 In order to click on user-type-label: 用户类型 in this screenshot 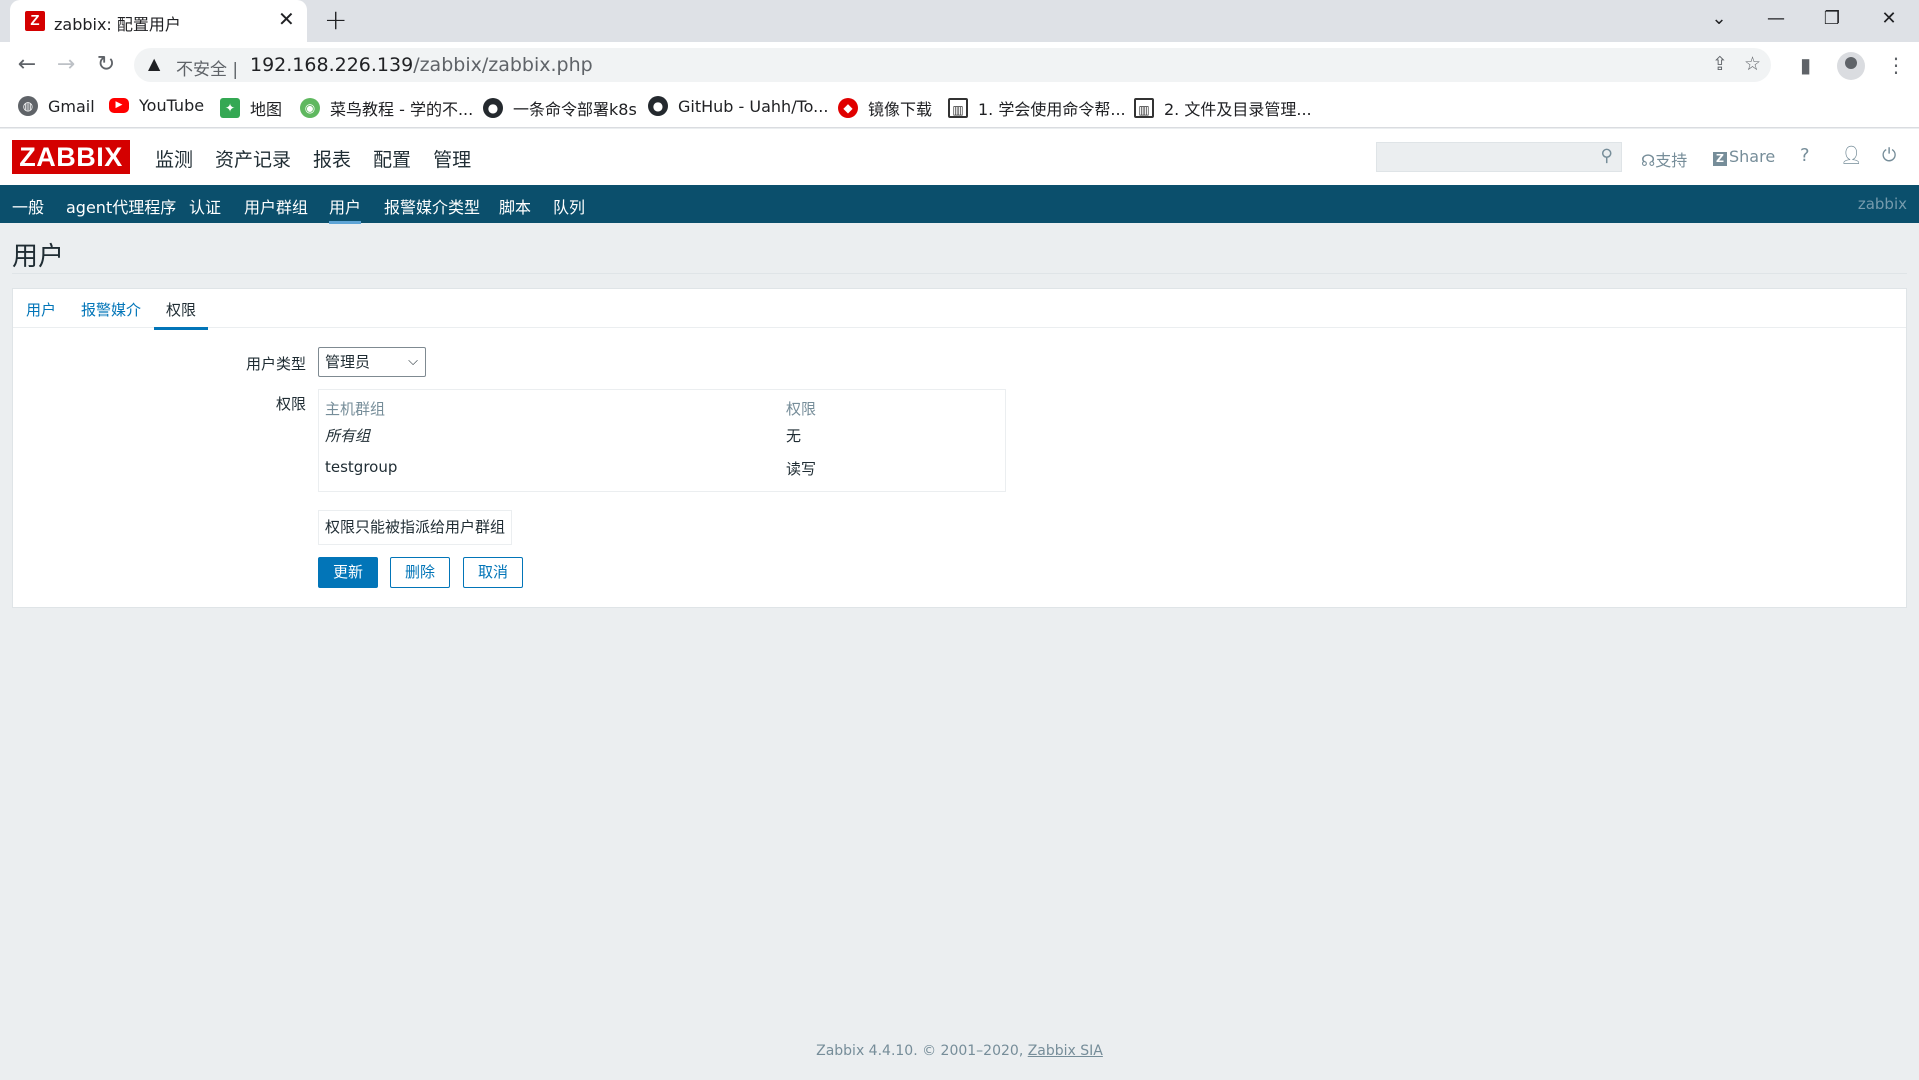, I will do `click(275, 364)`.